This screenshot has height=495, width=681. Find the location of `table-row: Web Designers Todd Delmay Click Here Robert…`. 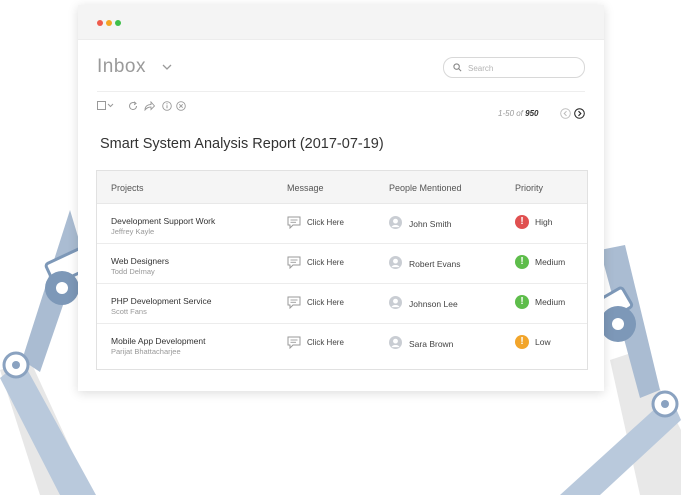

table-row: Web Designers Todd Delmay Click Here Robert… is located at coordinates (342, 263).